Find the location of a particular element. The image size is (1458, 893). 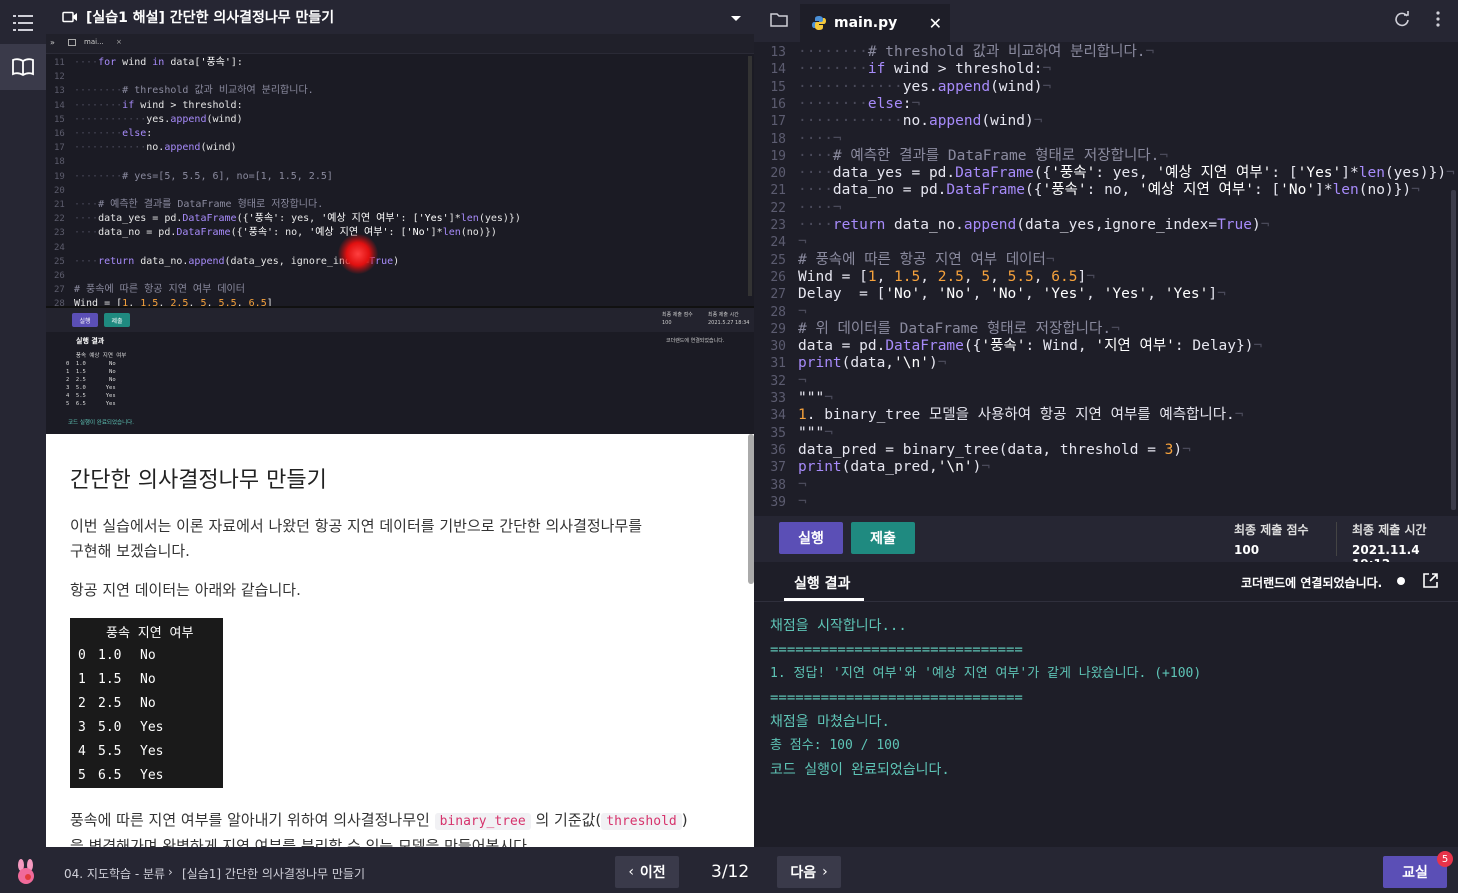

python-icon is located at coordinates (819, 23).